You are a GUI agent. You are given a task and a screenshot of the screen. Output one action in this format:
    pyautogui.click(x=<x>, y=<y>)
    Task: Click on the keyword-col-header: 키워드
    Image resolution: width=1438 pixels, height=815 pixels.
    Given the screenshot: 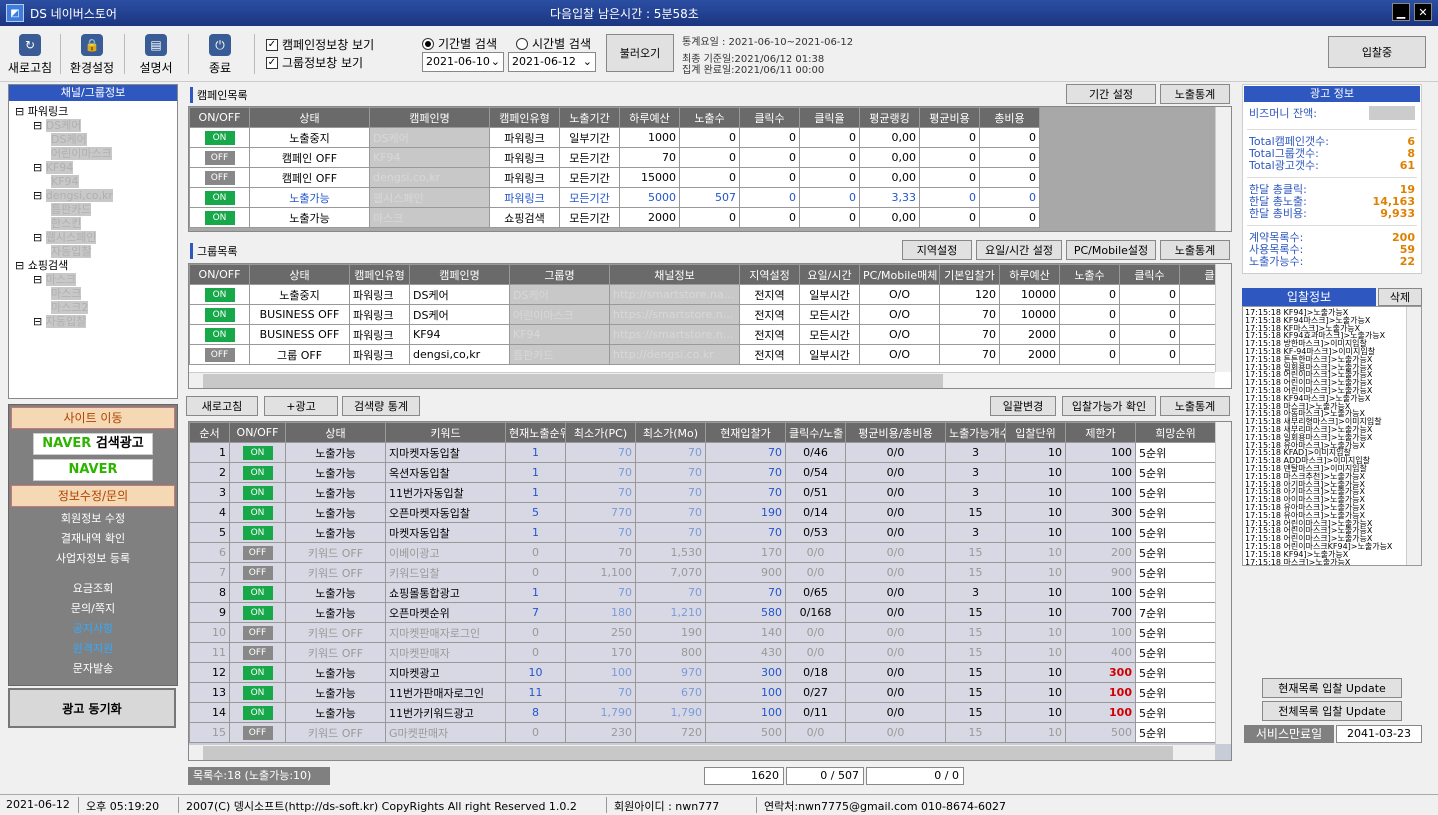 What is the action you would take?
    pyautogui.click(x=445, y=432)
    